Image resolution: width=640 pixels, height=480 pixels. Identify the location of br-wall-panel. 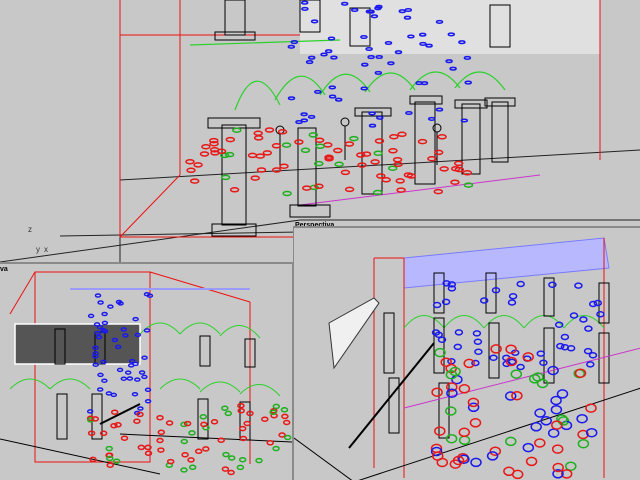
(354, 333).